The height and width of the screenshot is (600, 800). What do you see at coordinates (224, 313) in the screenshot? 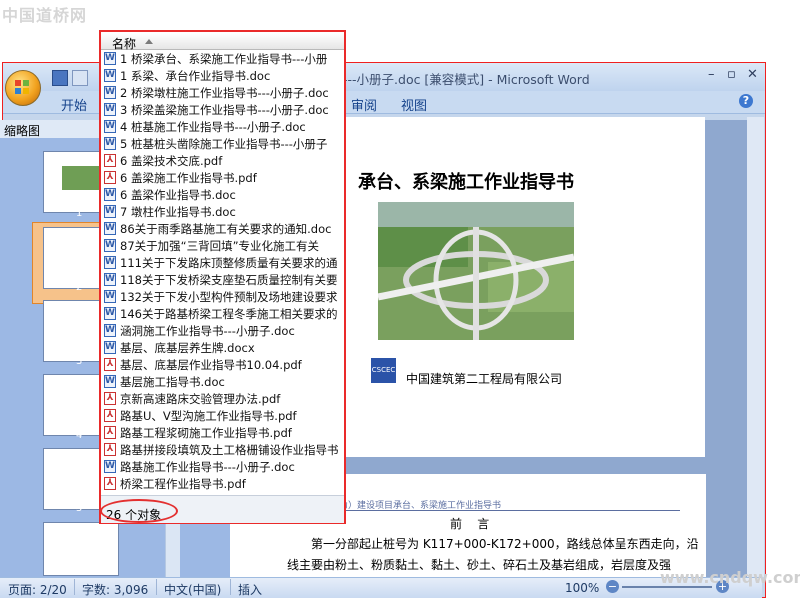
I see `file-list-item: W 146关于路基桥梁工程冬季施工相关要求的` at bounding box center [224, 313].